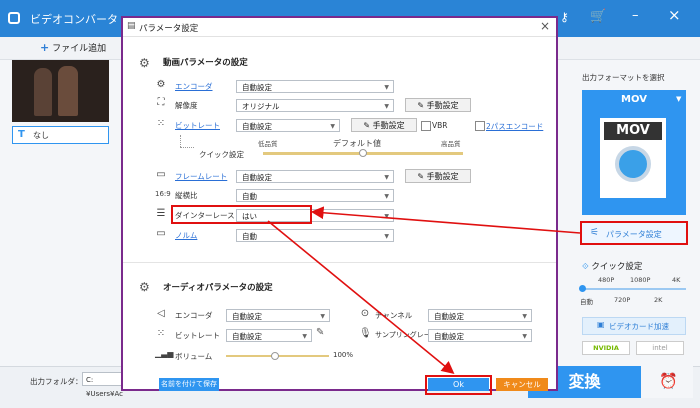 The width and height of the screenshot is (700, 408). I want to click on arrow-to-deinterlace, so click(445, 220).